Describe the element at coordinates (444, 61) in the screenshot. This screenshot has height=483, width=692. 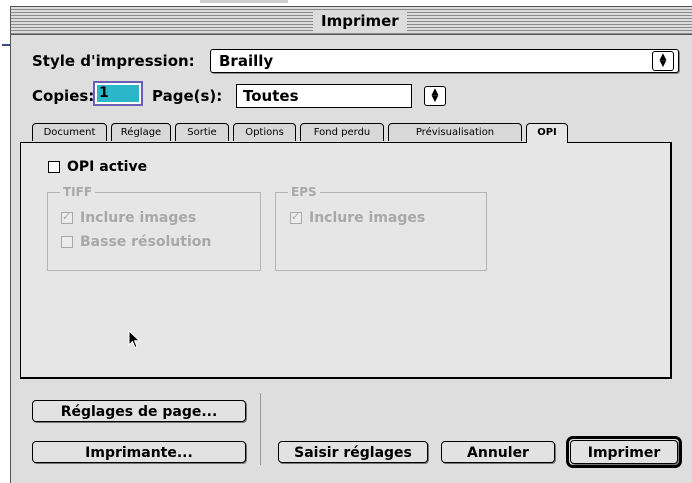
I see `print-style-popup: Brailly ▲ ▼` at that location.